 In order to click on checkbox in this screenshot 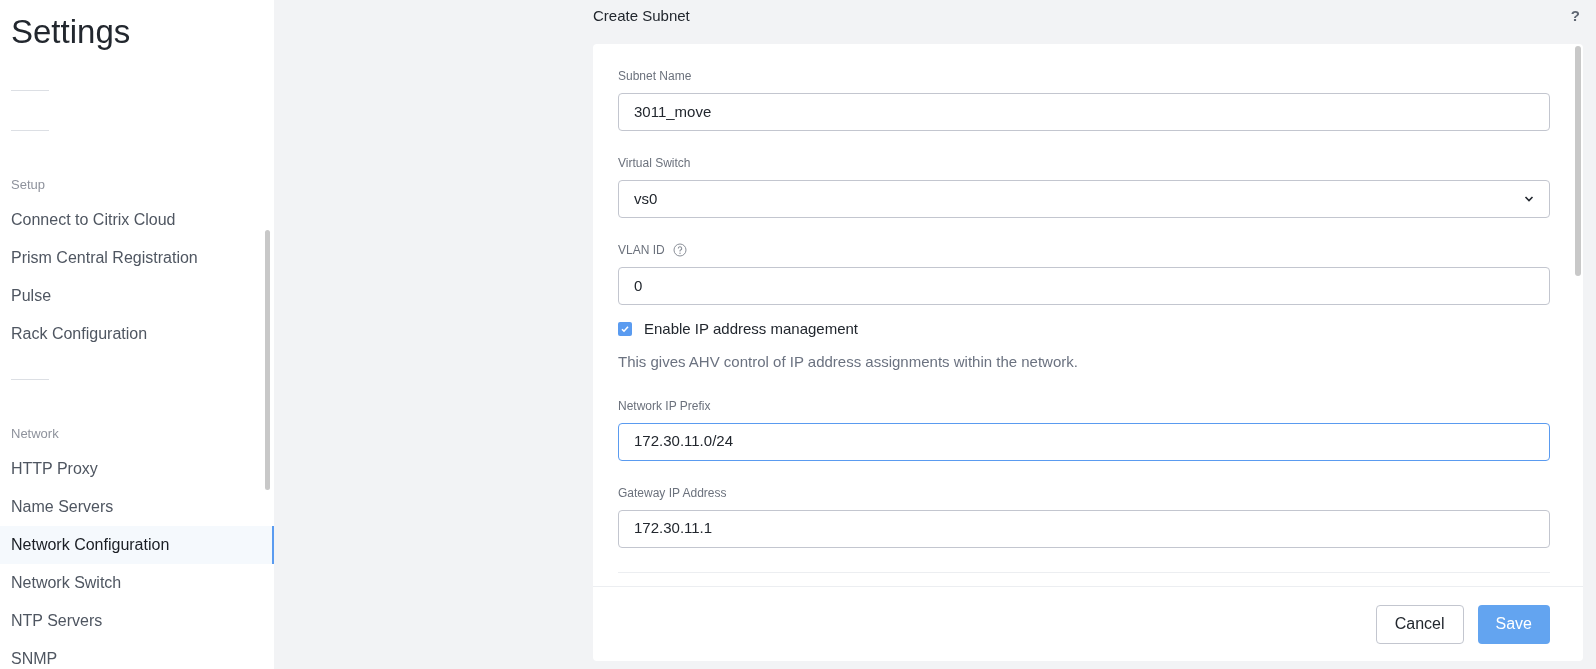, I will do `click(625, 329)`.